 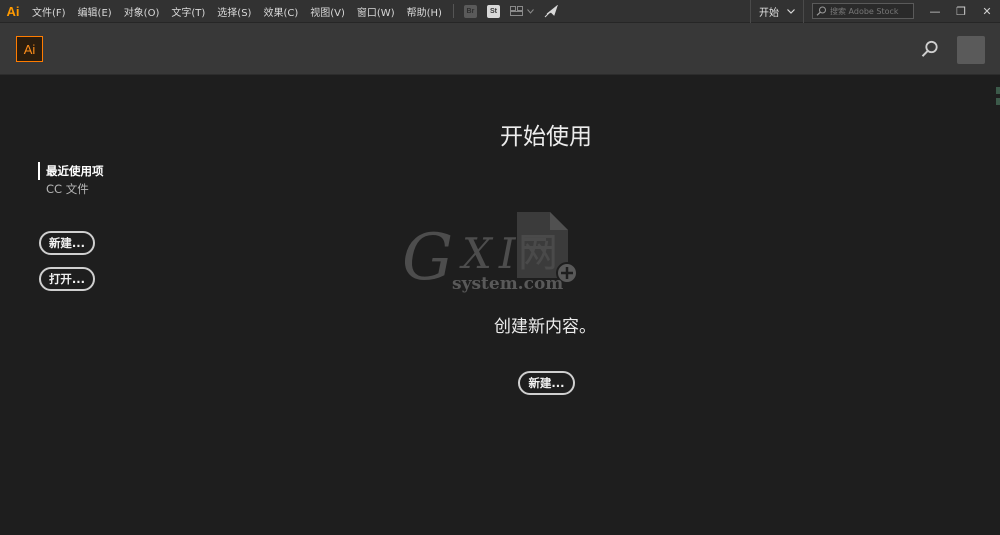 I want to click on sidebar: 最近使用项 CC 文件, so click(x=71, y=180).